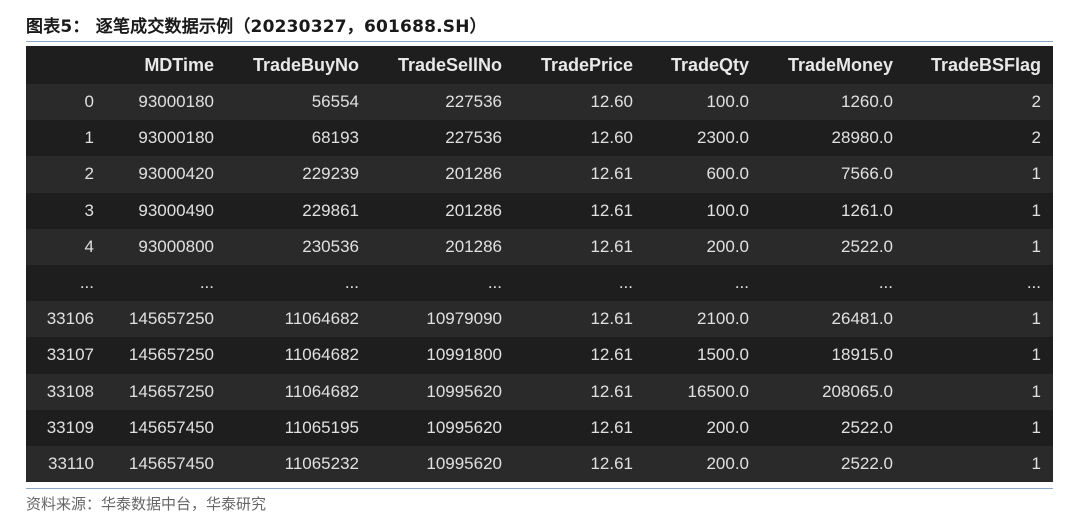 The width and height of the screenshot is (1080, 525). I want to click on column-header-trademoney: TradeMoney, so click(840, 64).